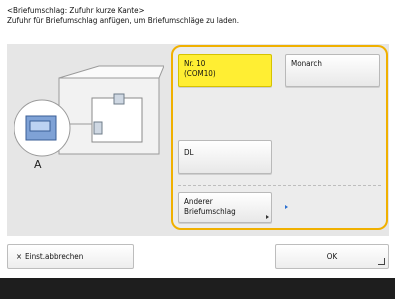  What do you see at coordinates (267, 217) in the screenshot?
I see `submenu-arrow-icon` at bounding box center [267, 217].